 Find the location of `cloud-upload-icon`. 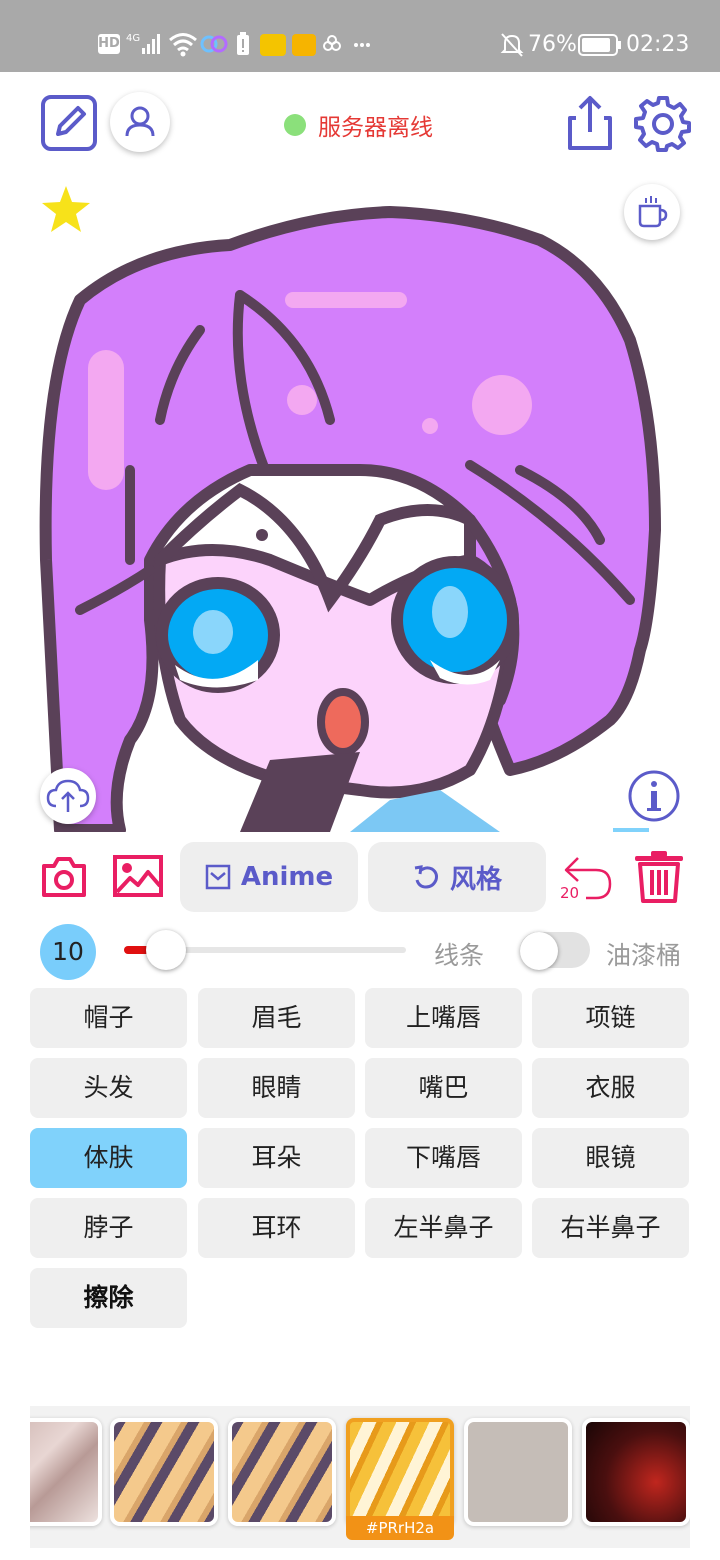

cloud-upload-icon is located at coordinates (68, 795).